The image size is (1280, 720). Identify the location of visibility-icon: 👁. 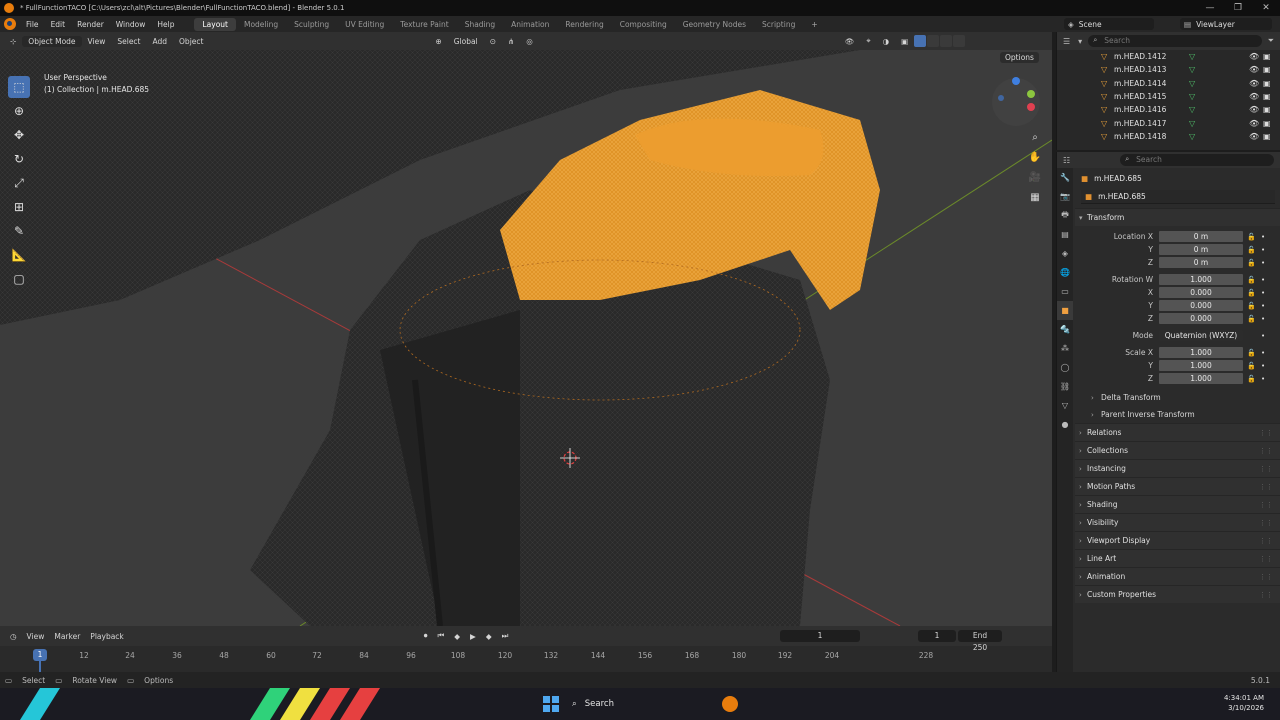
(850, 41).